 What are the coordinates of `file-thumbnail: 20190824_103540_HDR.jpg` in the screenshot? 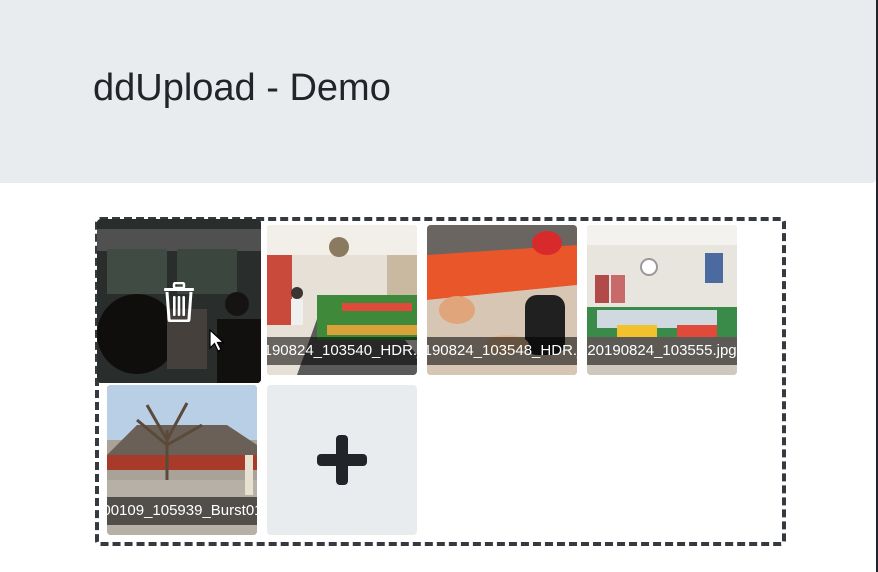 It's located at (342, 300).